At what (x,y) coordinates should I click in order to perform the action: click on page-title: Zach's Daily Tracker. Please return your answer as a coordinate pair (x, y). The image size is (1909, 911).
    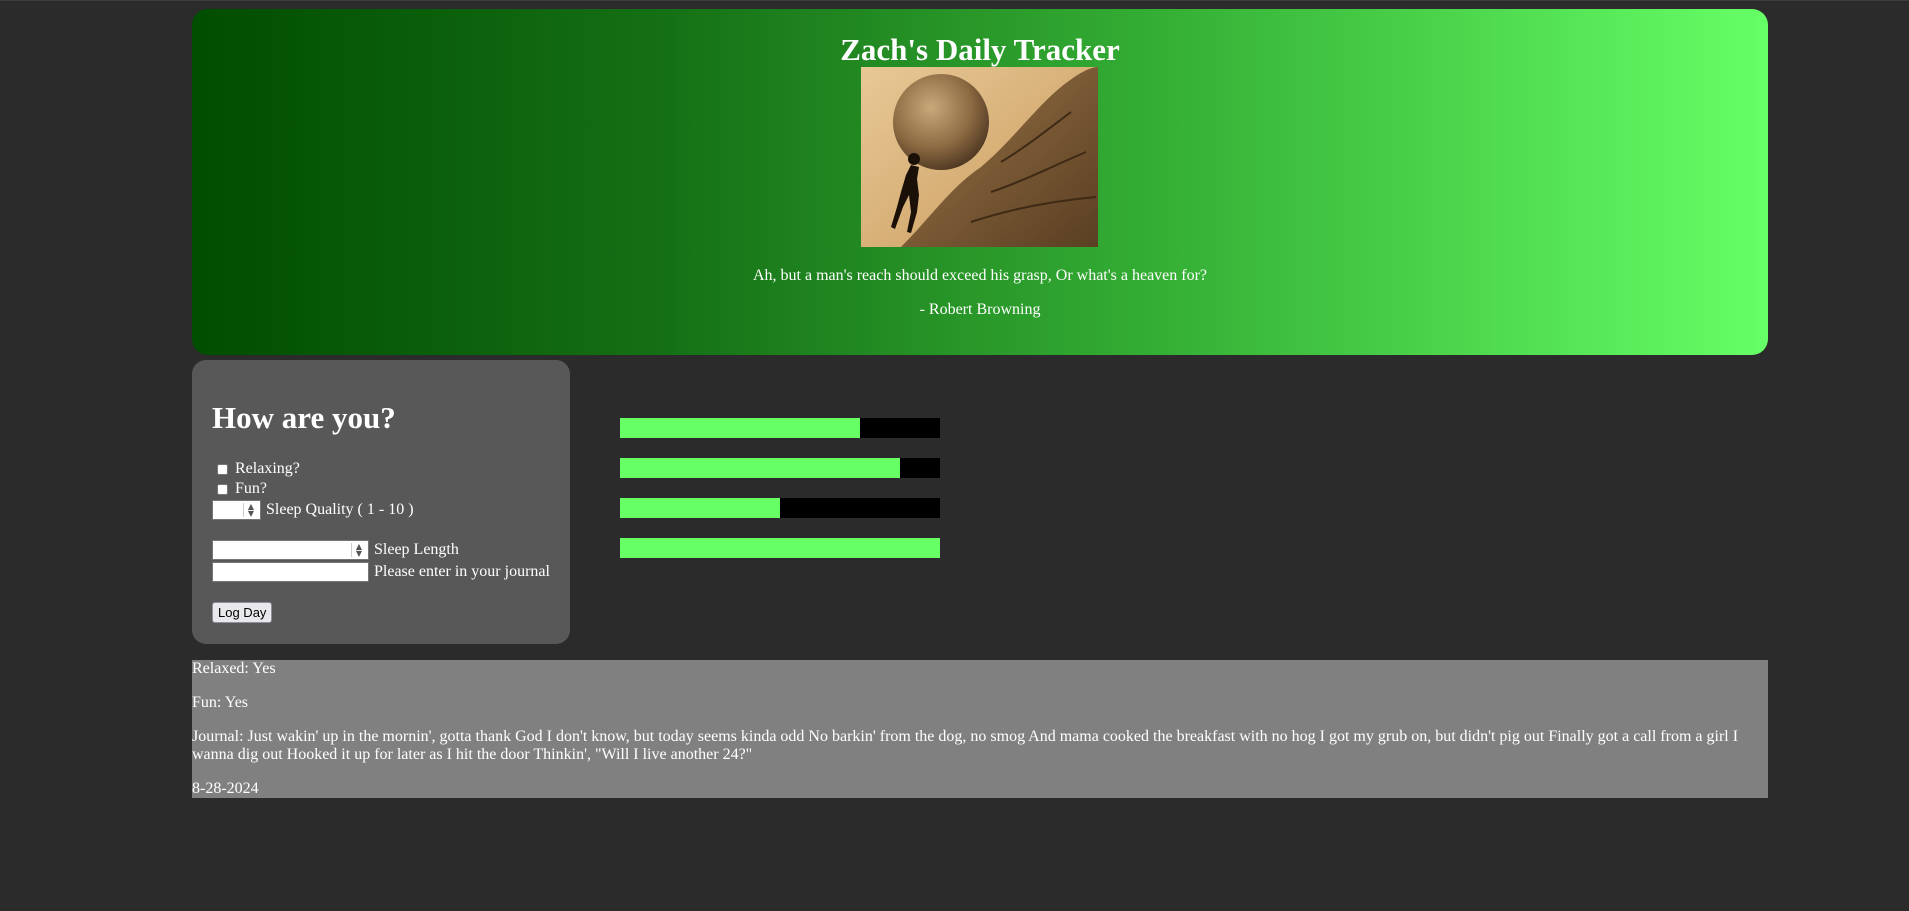
    Looking at the image, I should click on (980, 49).